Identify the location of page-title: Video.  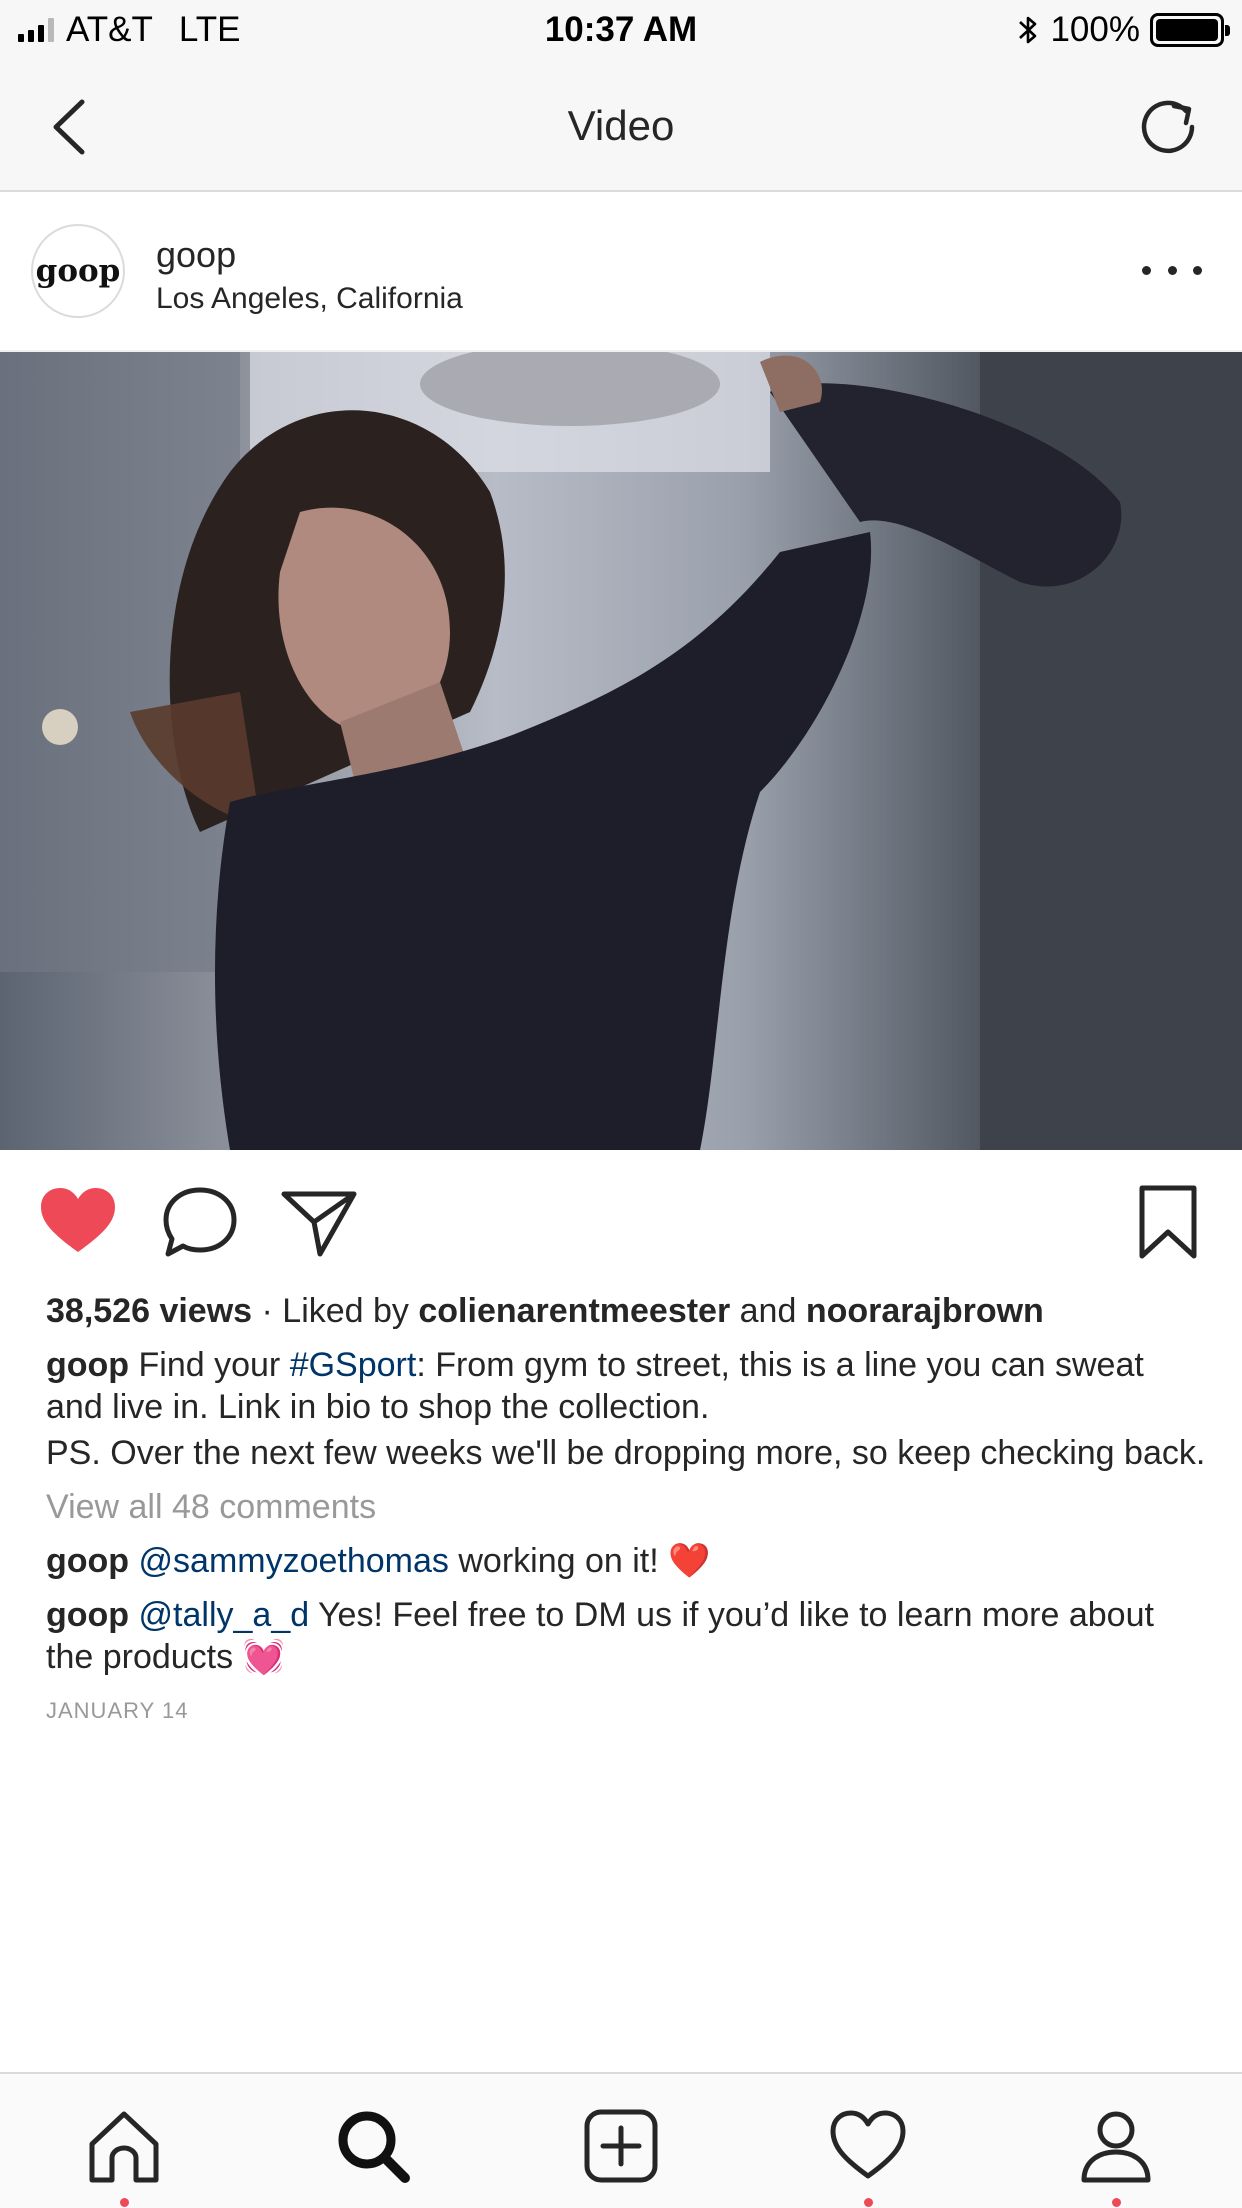
(621, 125).